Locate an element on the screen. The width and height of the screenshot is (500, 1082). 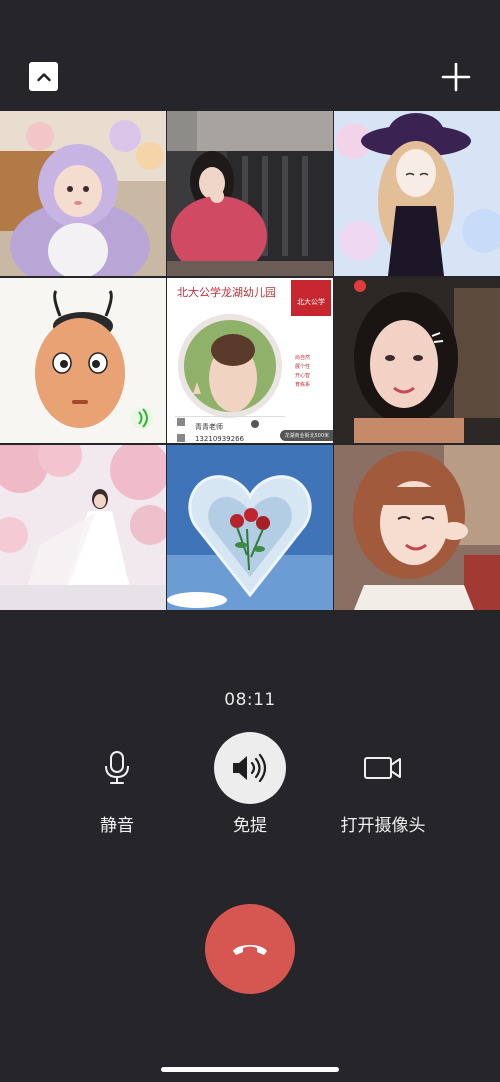
school-logo-text: 北大公学 is located at coordinates (311, 302).